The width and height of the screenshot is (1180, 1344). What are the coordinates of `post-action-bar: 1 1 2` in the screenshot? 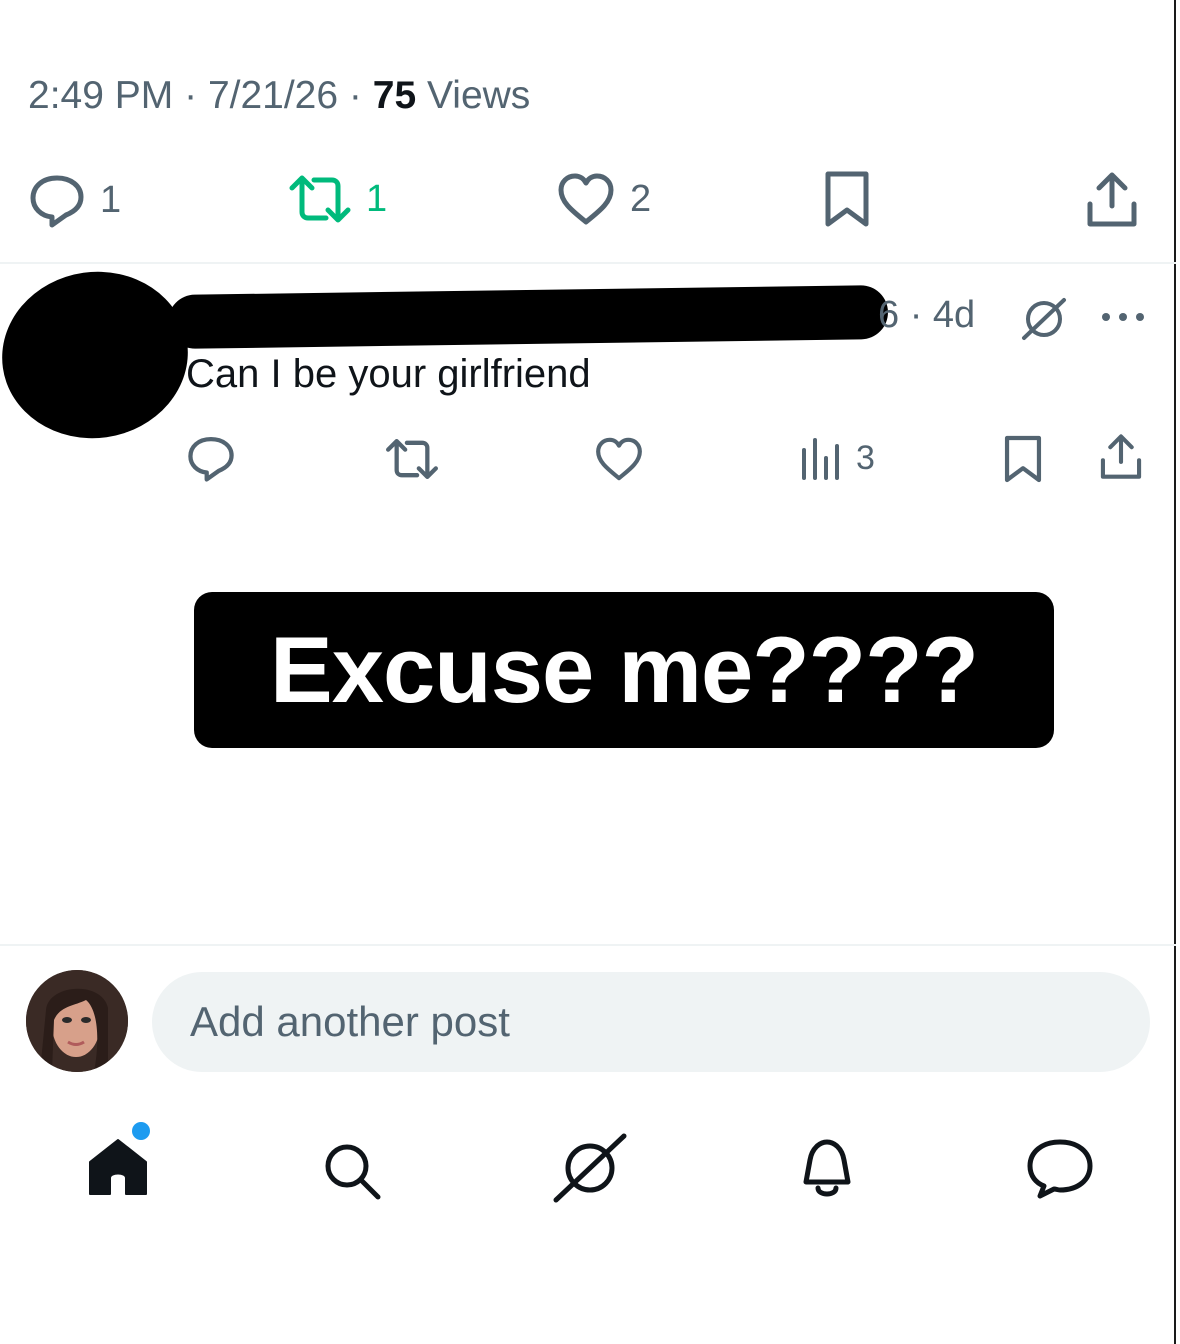 It's located at (585, 201).